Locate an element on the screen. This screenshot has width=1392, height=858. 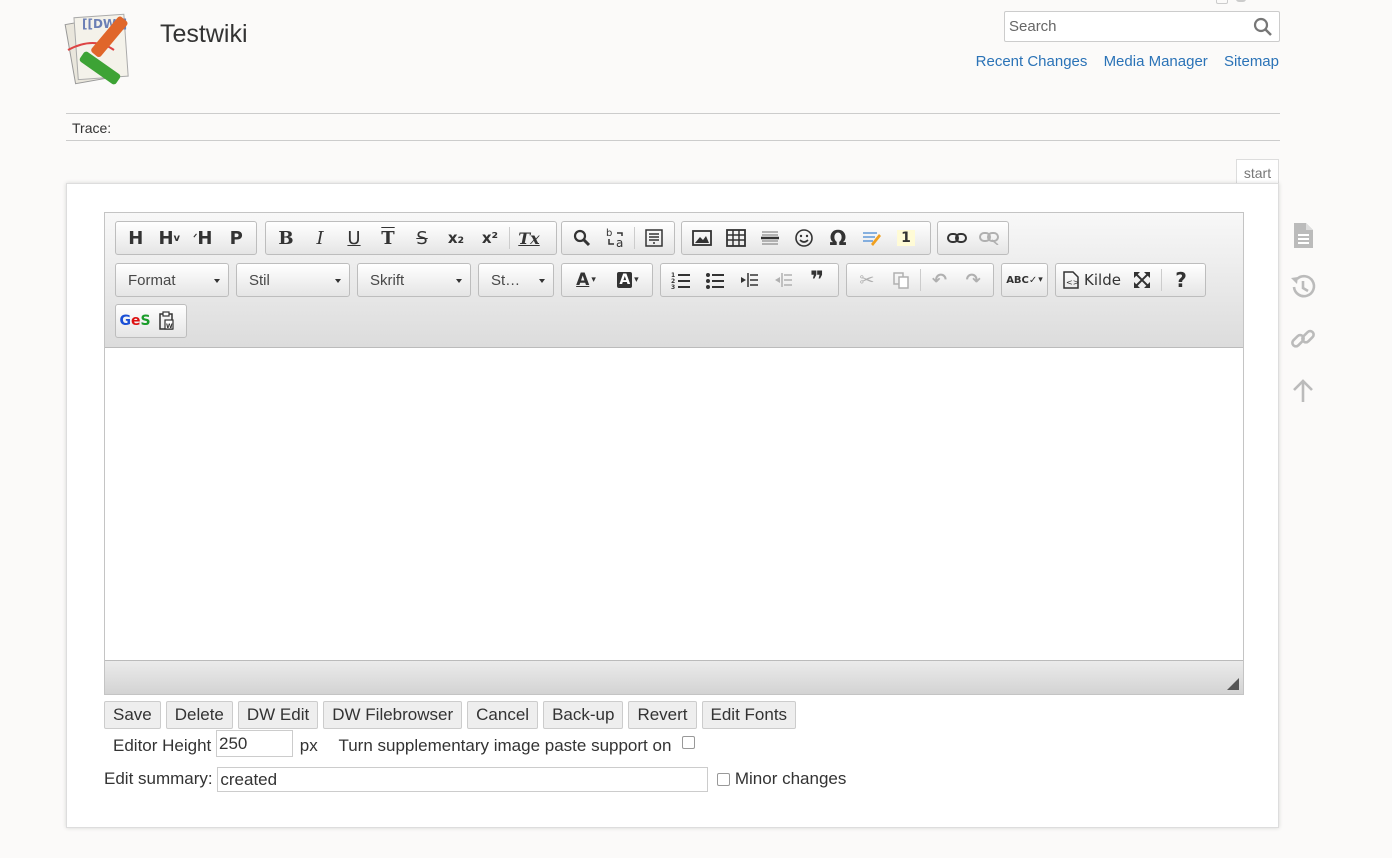
background-color-button: A ▾ is located at coordinates (628, 280).